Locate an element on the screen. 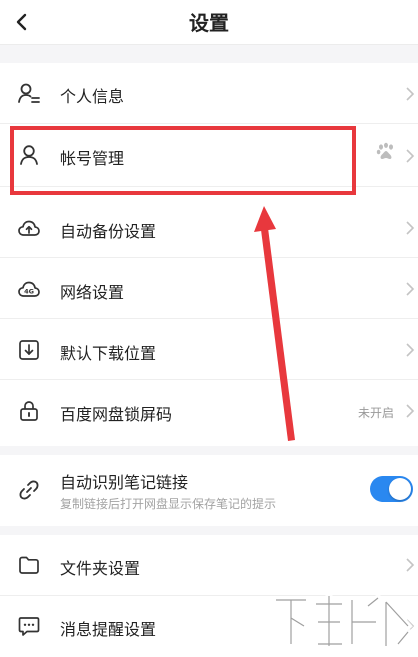  notification-settings-label: 消息提醒设置 is located at coordinates (108, 629).